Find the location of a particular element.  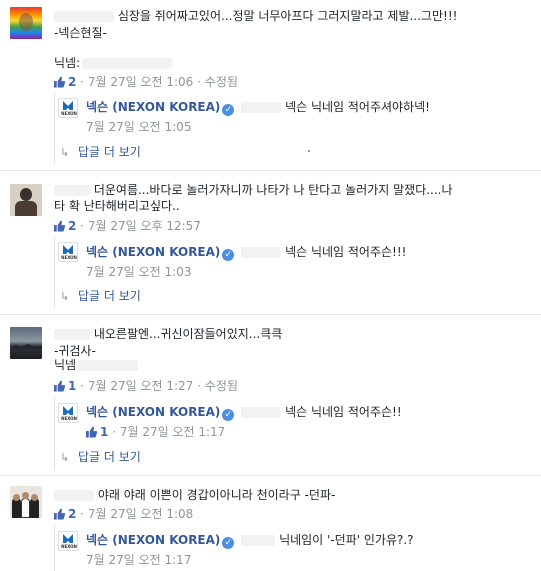

comment-text-line: -넥슨현질- is located at coordinates (80, 33).